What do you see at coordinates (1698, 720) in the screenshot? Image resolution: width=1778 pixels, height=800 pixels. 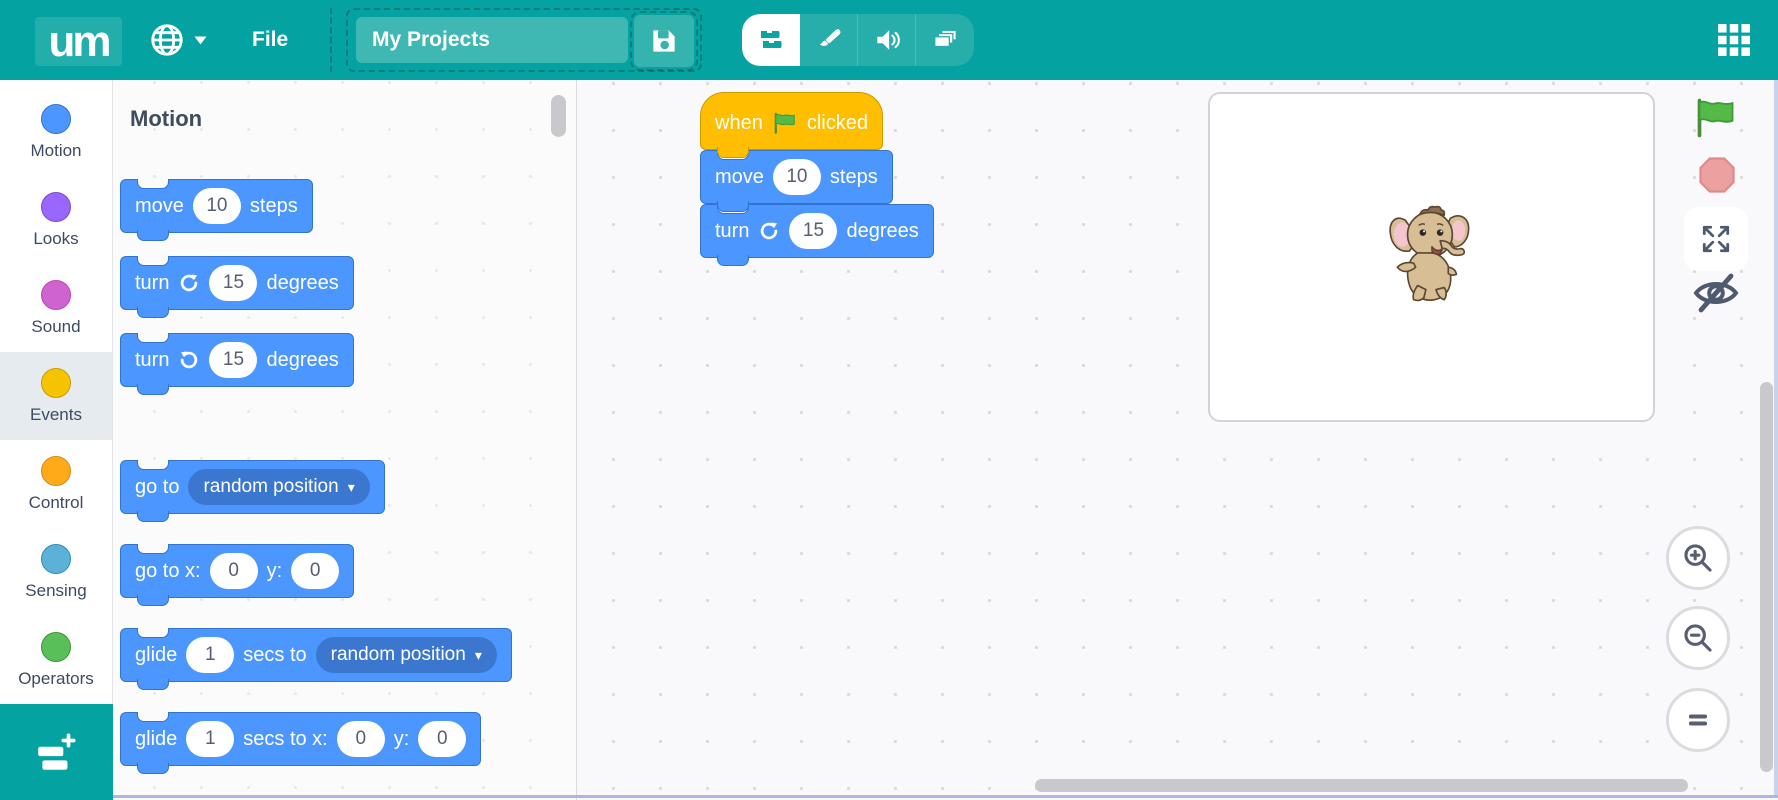 I see `zoom-reset-button` at bounding box center [1698, 720].